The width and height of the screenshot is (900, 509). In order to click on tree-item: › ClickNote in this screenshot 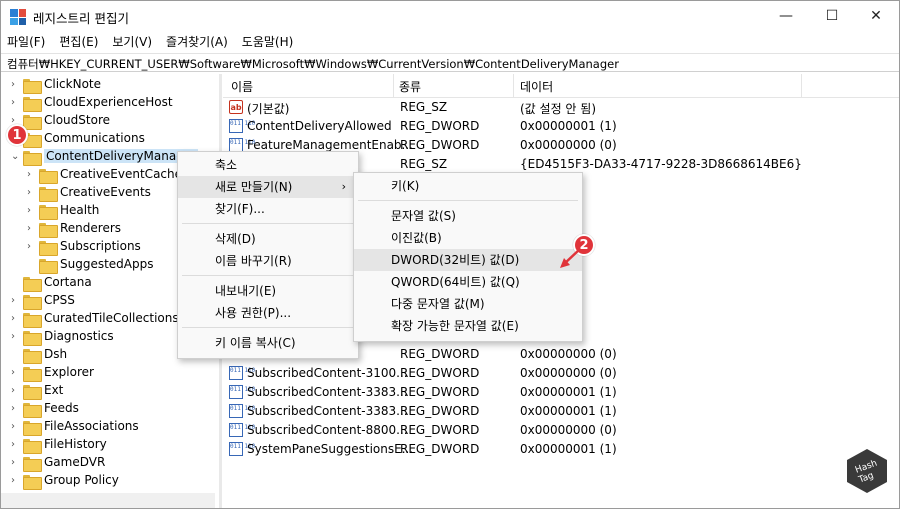, I will do `click(108, 85)`.